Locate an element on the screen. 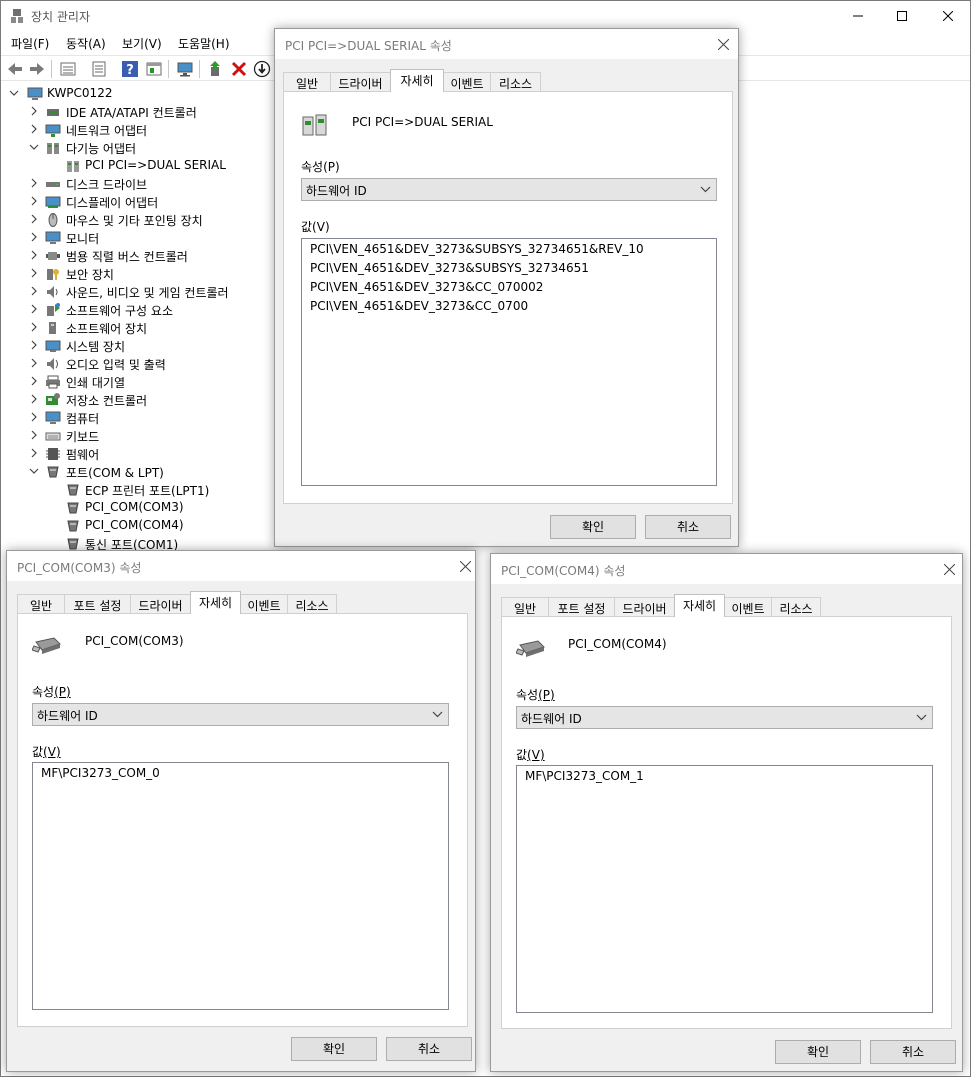  tree-category-item: 디스크 드라이브 is located at coordinates (136, 184).